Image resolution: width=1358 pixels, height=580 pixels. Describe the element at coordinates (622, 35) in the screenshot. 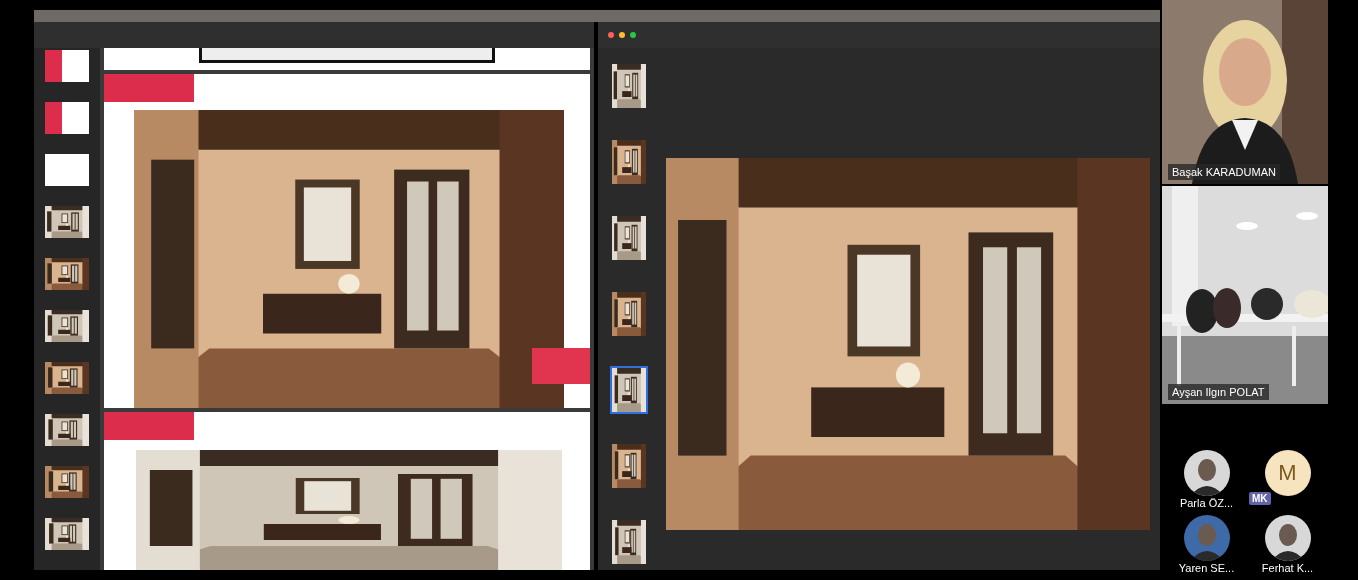

I see `minimize-icon` at that location.